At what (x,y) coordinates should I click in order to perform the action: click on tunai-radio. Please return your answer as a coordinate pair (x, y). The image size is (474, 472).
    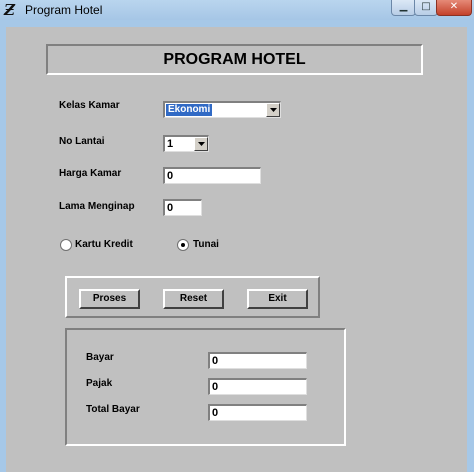
    Looking at the image, I should click on (183, 245).